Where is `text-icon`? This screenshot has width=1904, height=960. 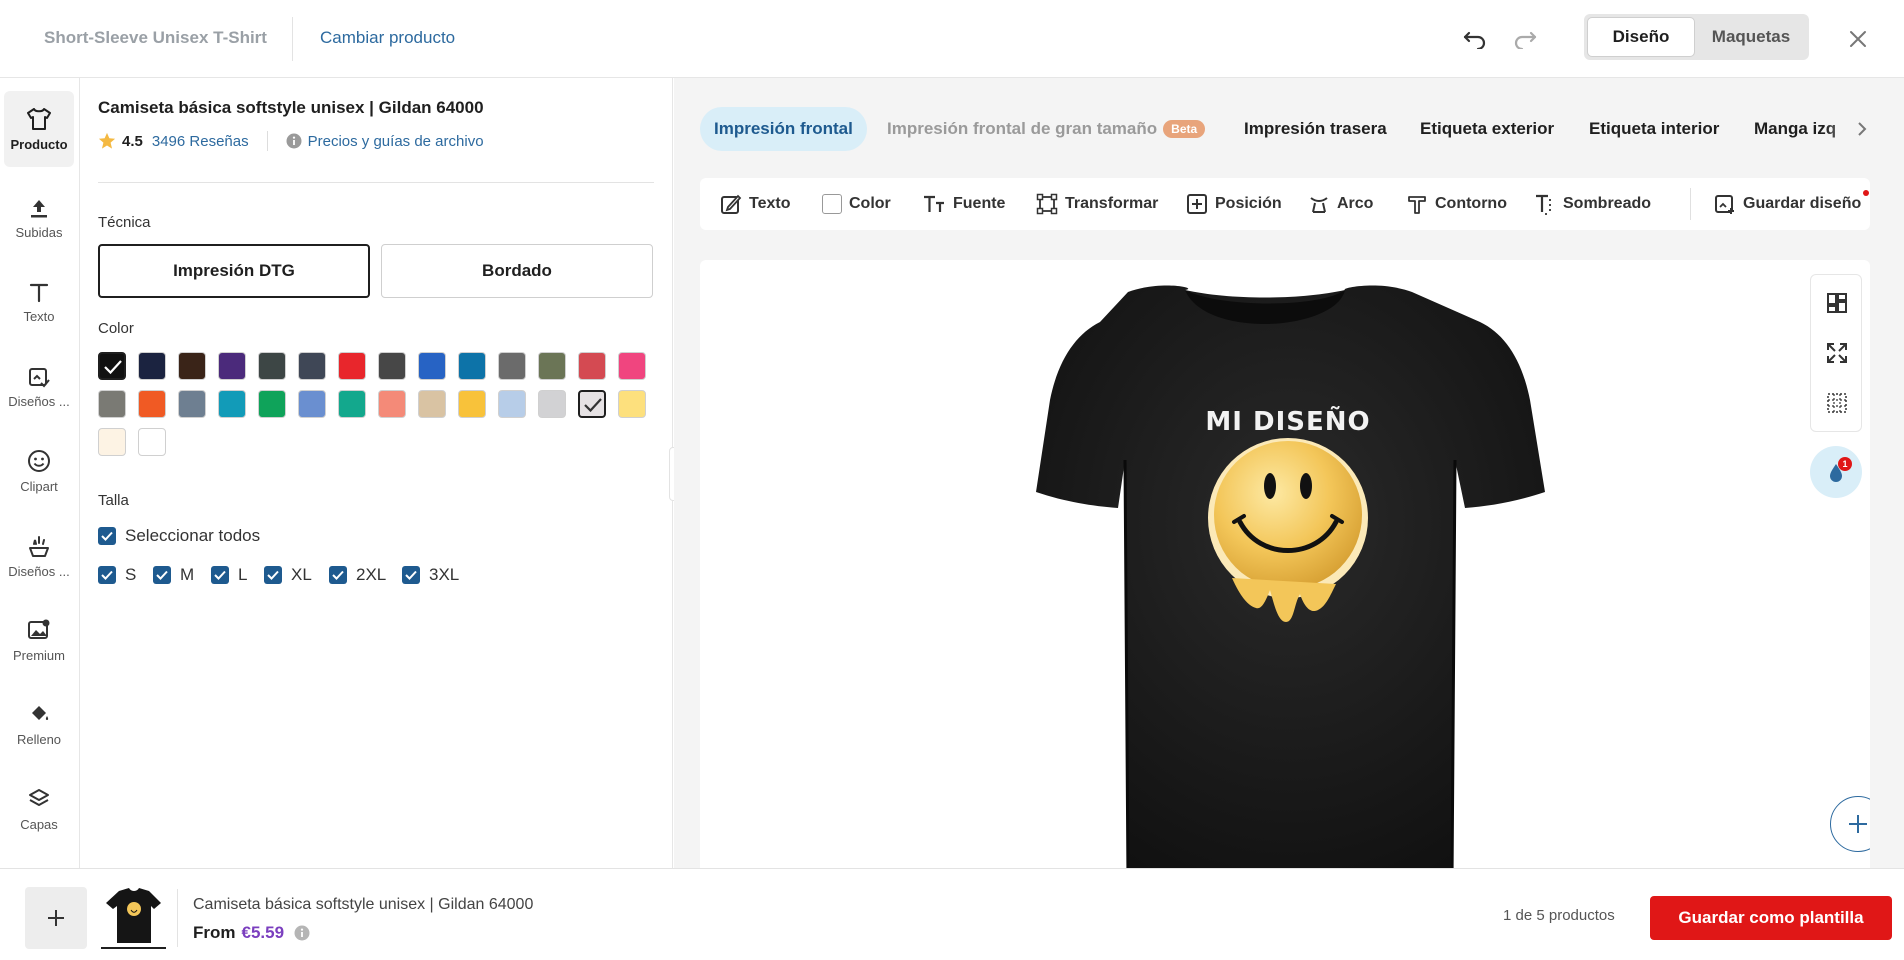
text-icon is located at coordinates (39, 292).